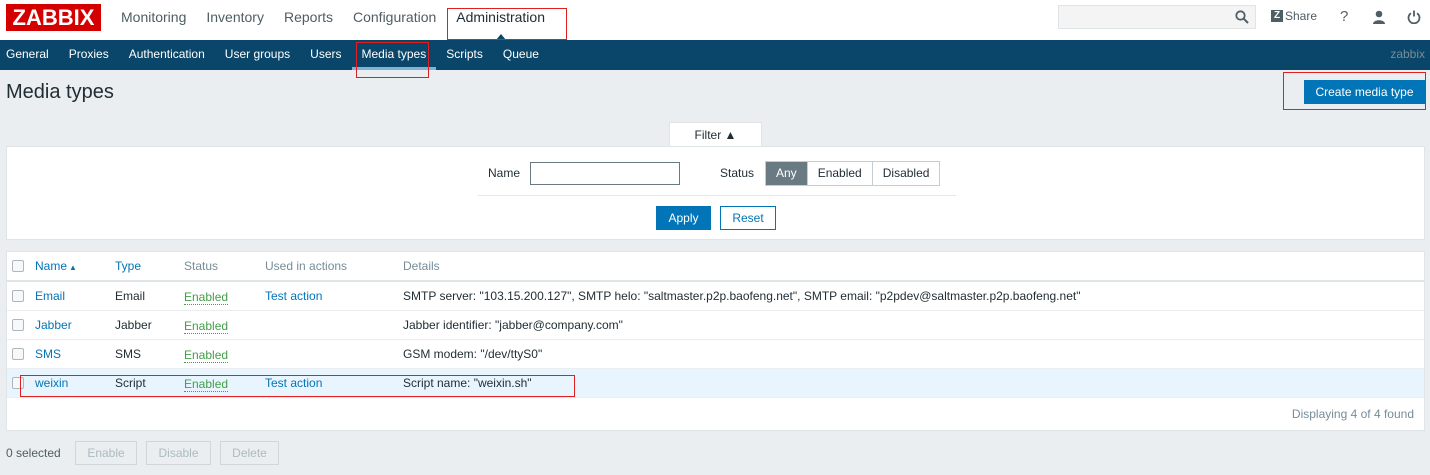 This screenshot has width=1430, height=475. Describe the element at coordinates (737, 173) in the screenshot. I see `filter-status-label: Status` at that location.